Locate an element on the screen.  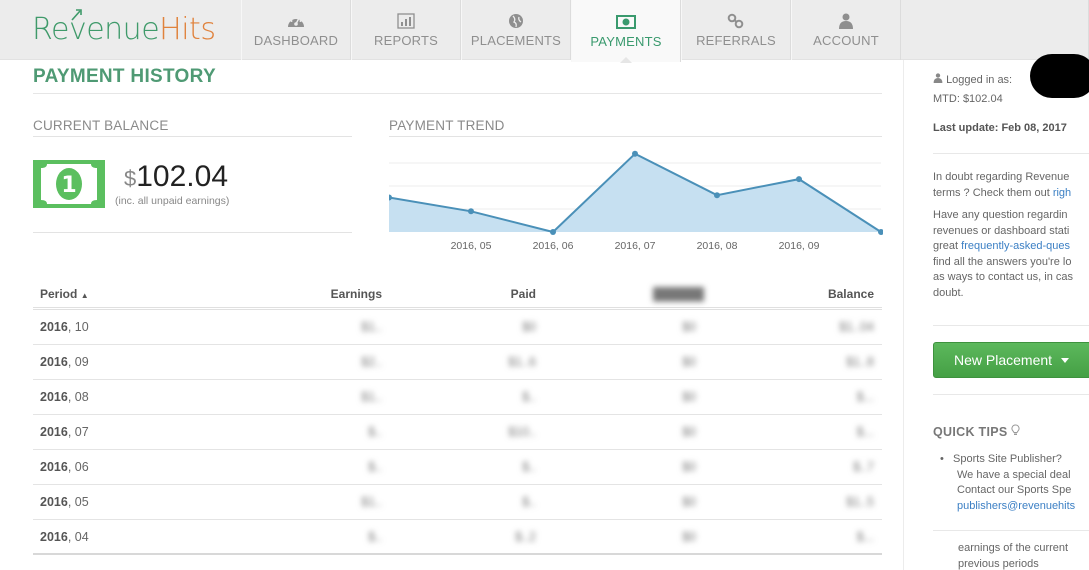
nav-placements: PLACEMENTS is located at coordinates (516, 30).